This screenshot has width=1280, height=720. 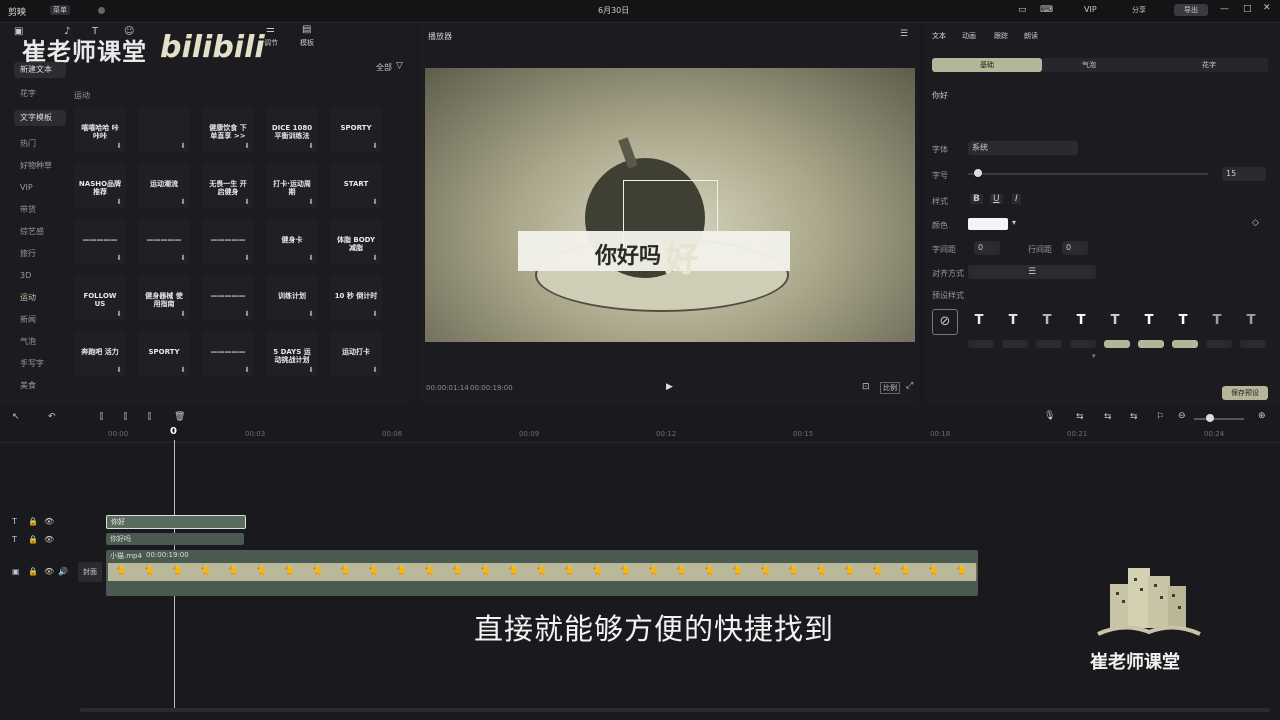 I want to click on video-preview: 你好吗 好, so click(x=670, y=205).